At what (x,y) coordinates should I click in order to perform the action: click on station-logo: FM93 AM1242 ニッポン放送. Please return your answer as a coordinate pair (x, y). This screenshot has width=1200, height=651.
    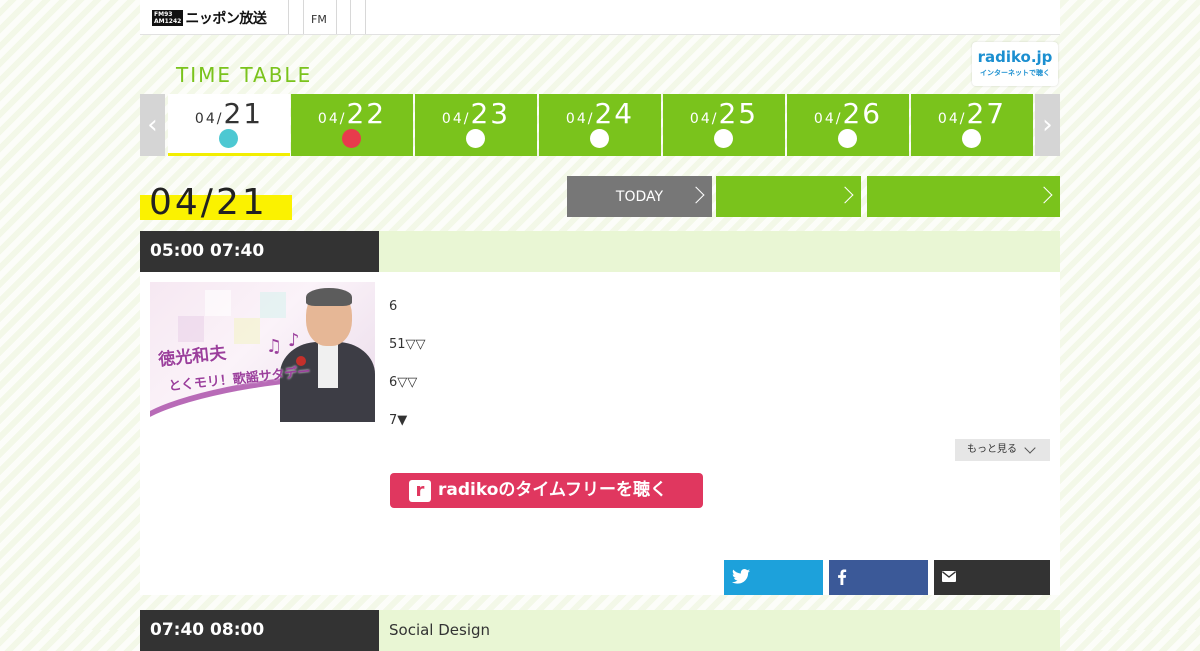
    Looking at the image, I should click on (209, 18).